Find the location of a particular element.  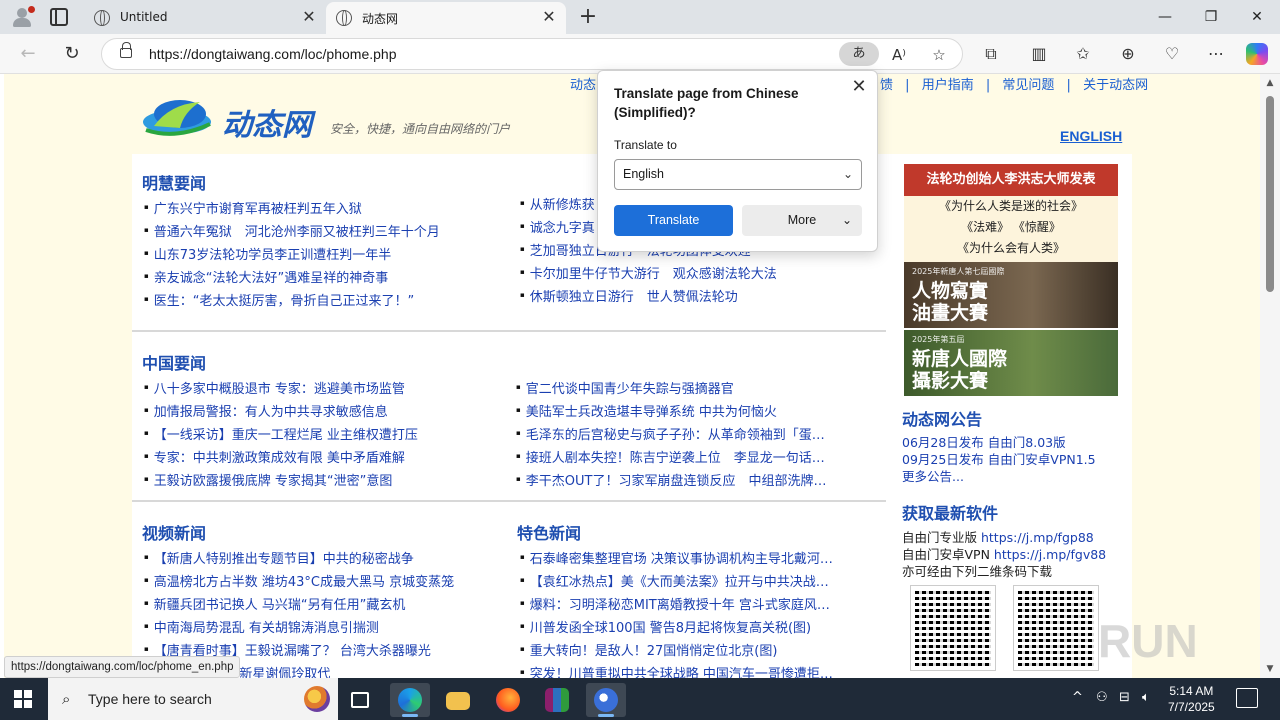

profile-avatar-icon is located at coordinates (22, 17).